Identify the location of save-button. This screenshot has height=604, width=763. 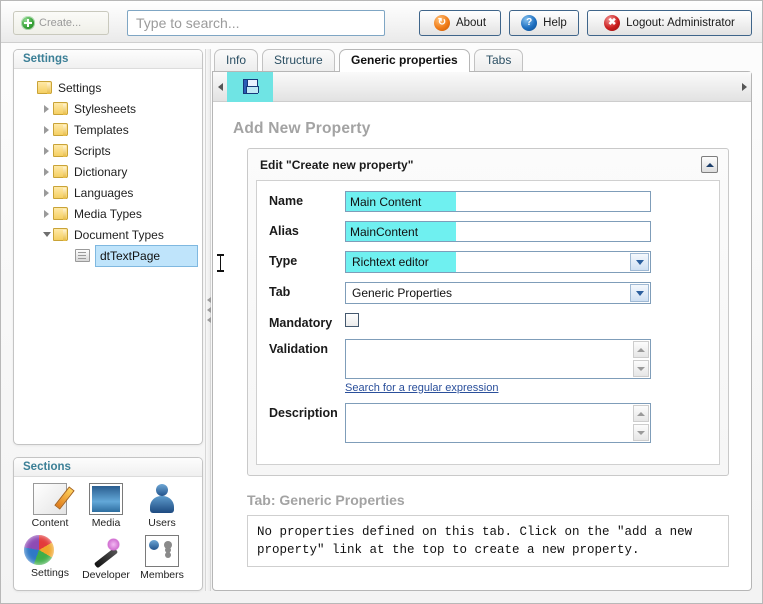
(250, 86).